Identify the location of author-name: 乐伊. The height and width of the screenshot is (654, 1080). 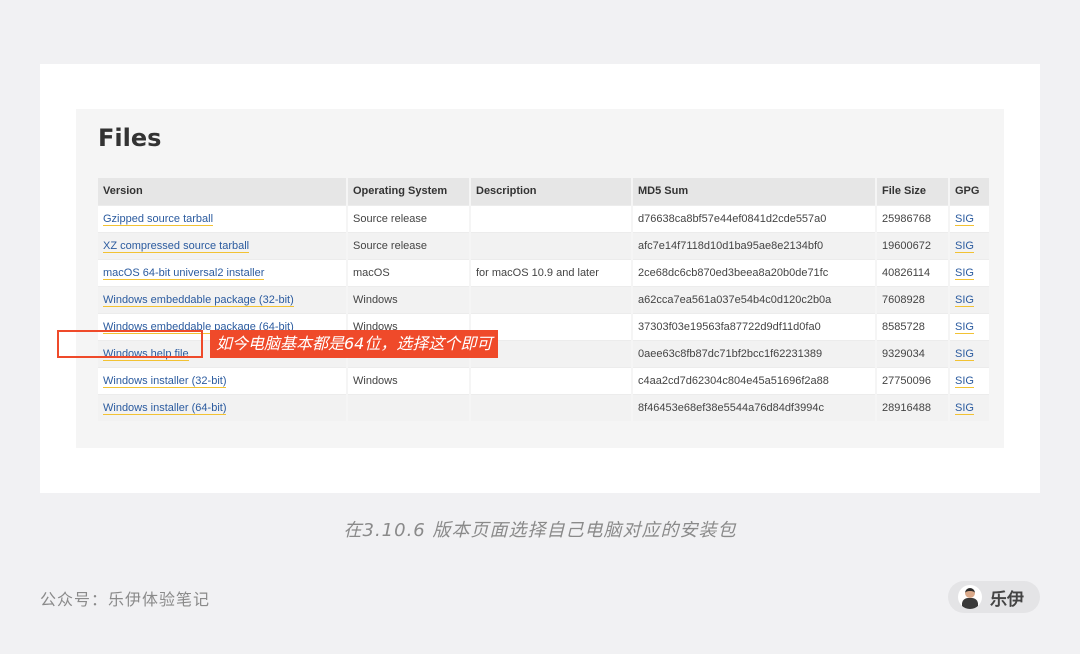
(1007, 599).